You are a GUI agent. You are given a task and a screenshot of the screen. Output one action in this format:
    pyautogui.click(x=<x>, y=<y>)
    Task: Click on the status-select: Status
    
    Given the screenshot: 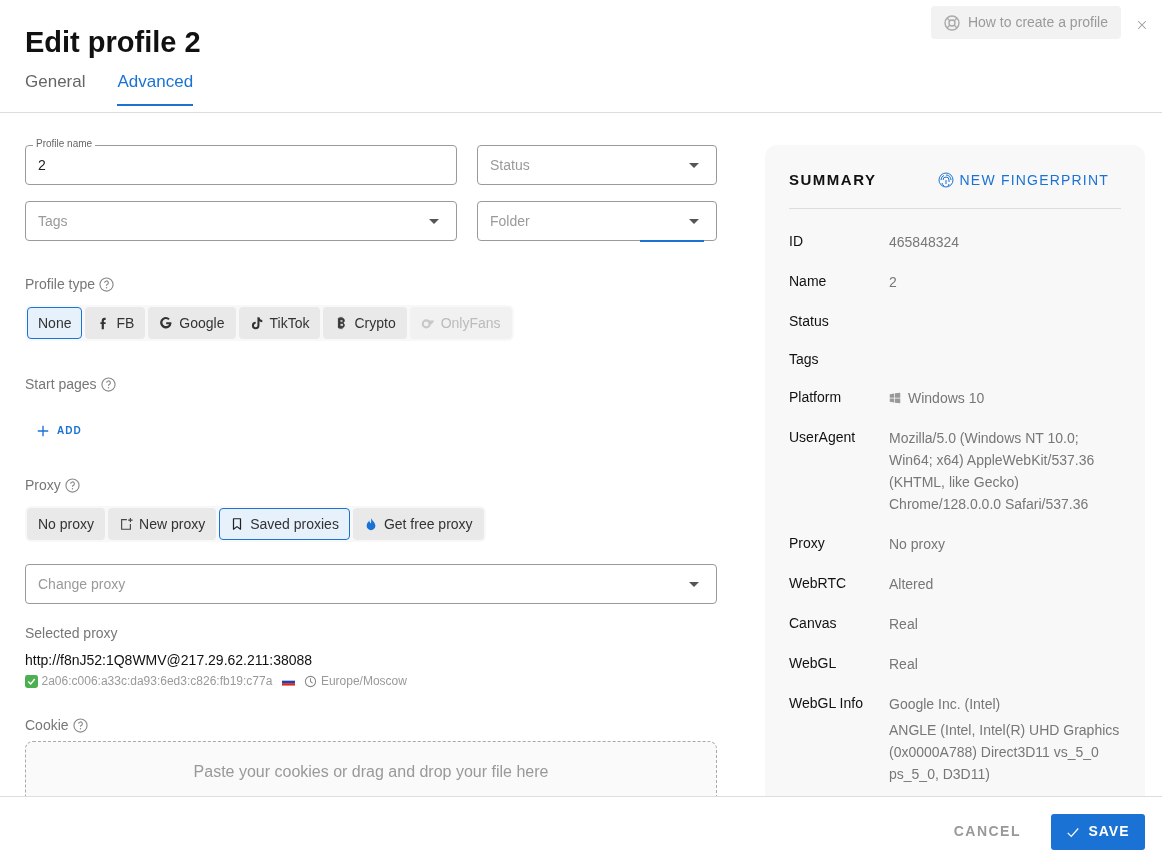 What is the action you would take?
    pyautogui.click(x=597, y=165)
    